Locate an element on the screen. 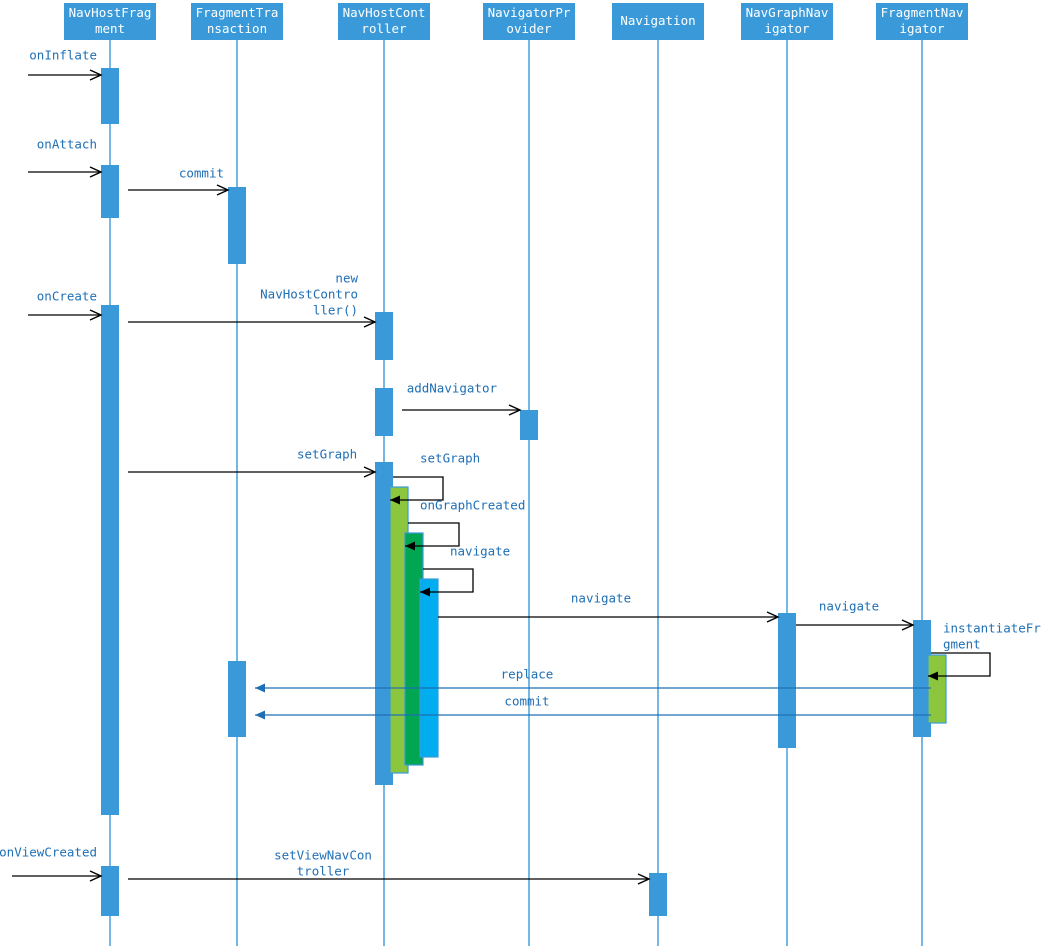 The height and width of the screenshot is (946, 1041). participant-label: Navigation is located at coordinates (657, 20).